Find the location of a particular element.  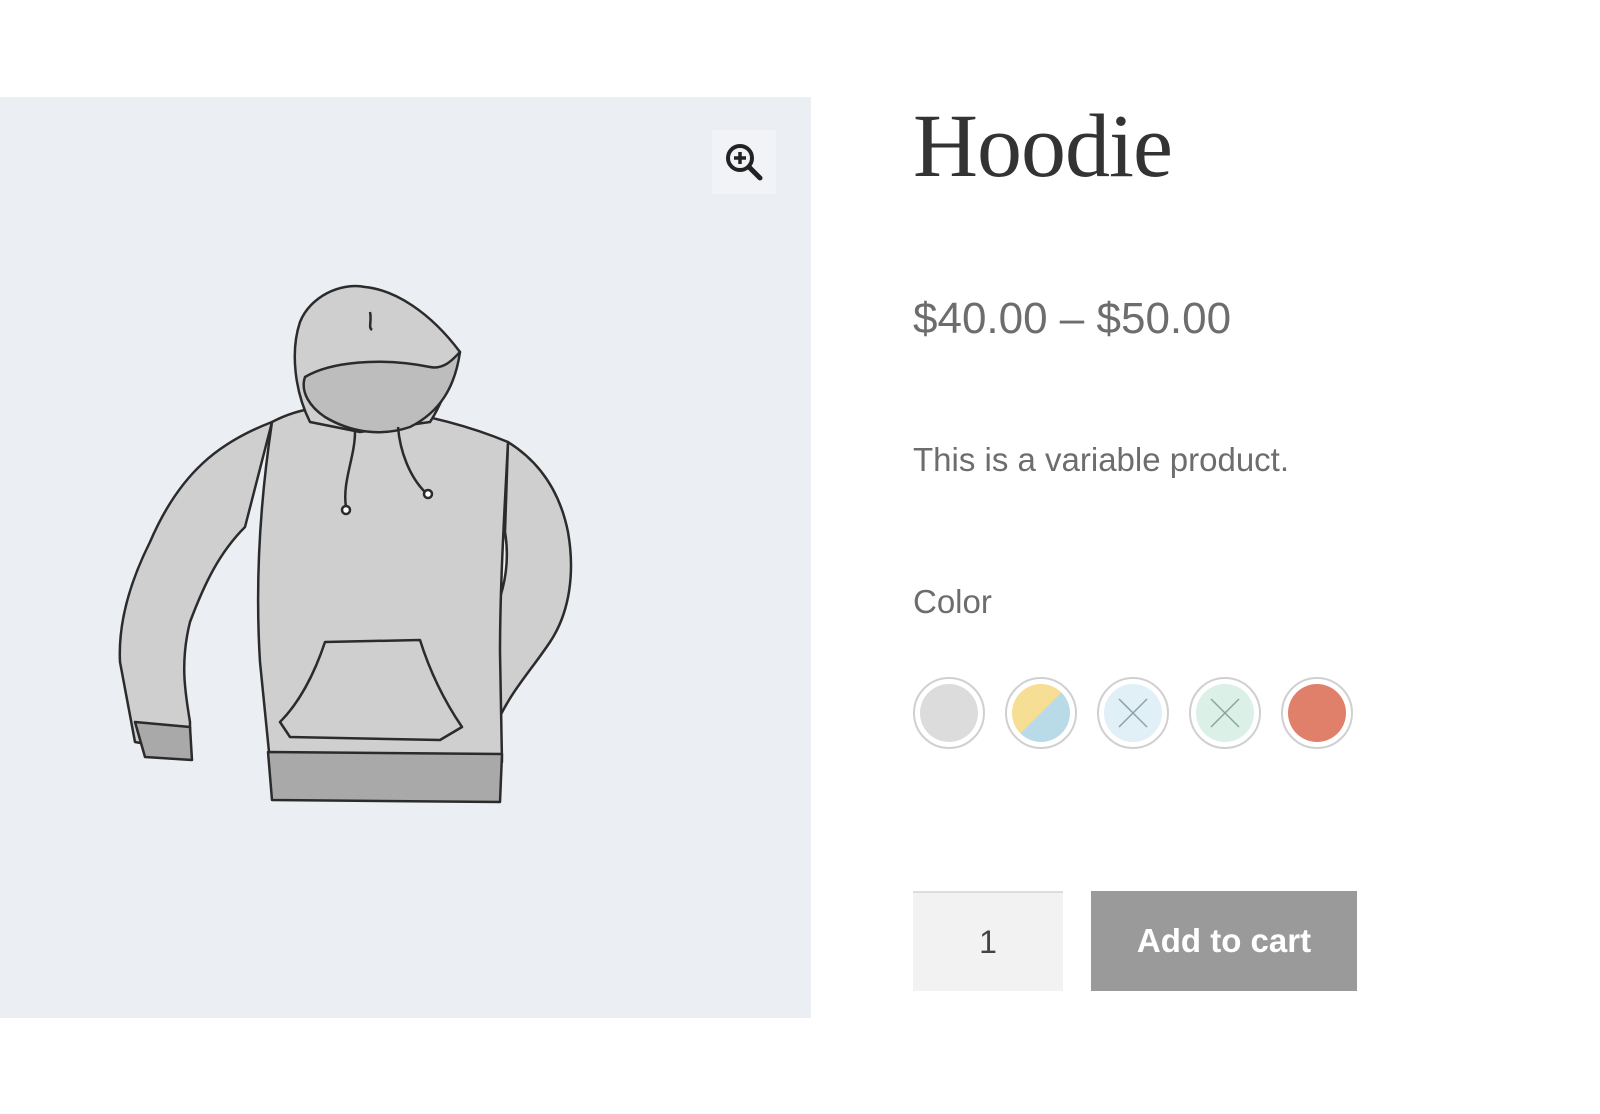

quantity-input is located at coordinates (988, 941).